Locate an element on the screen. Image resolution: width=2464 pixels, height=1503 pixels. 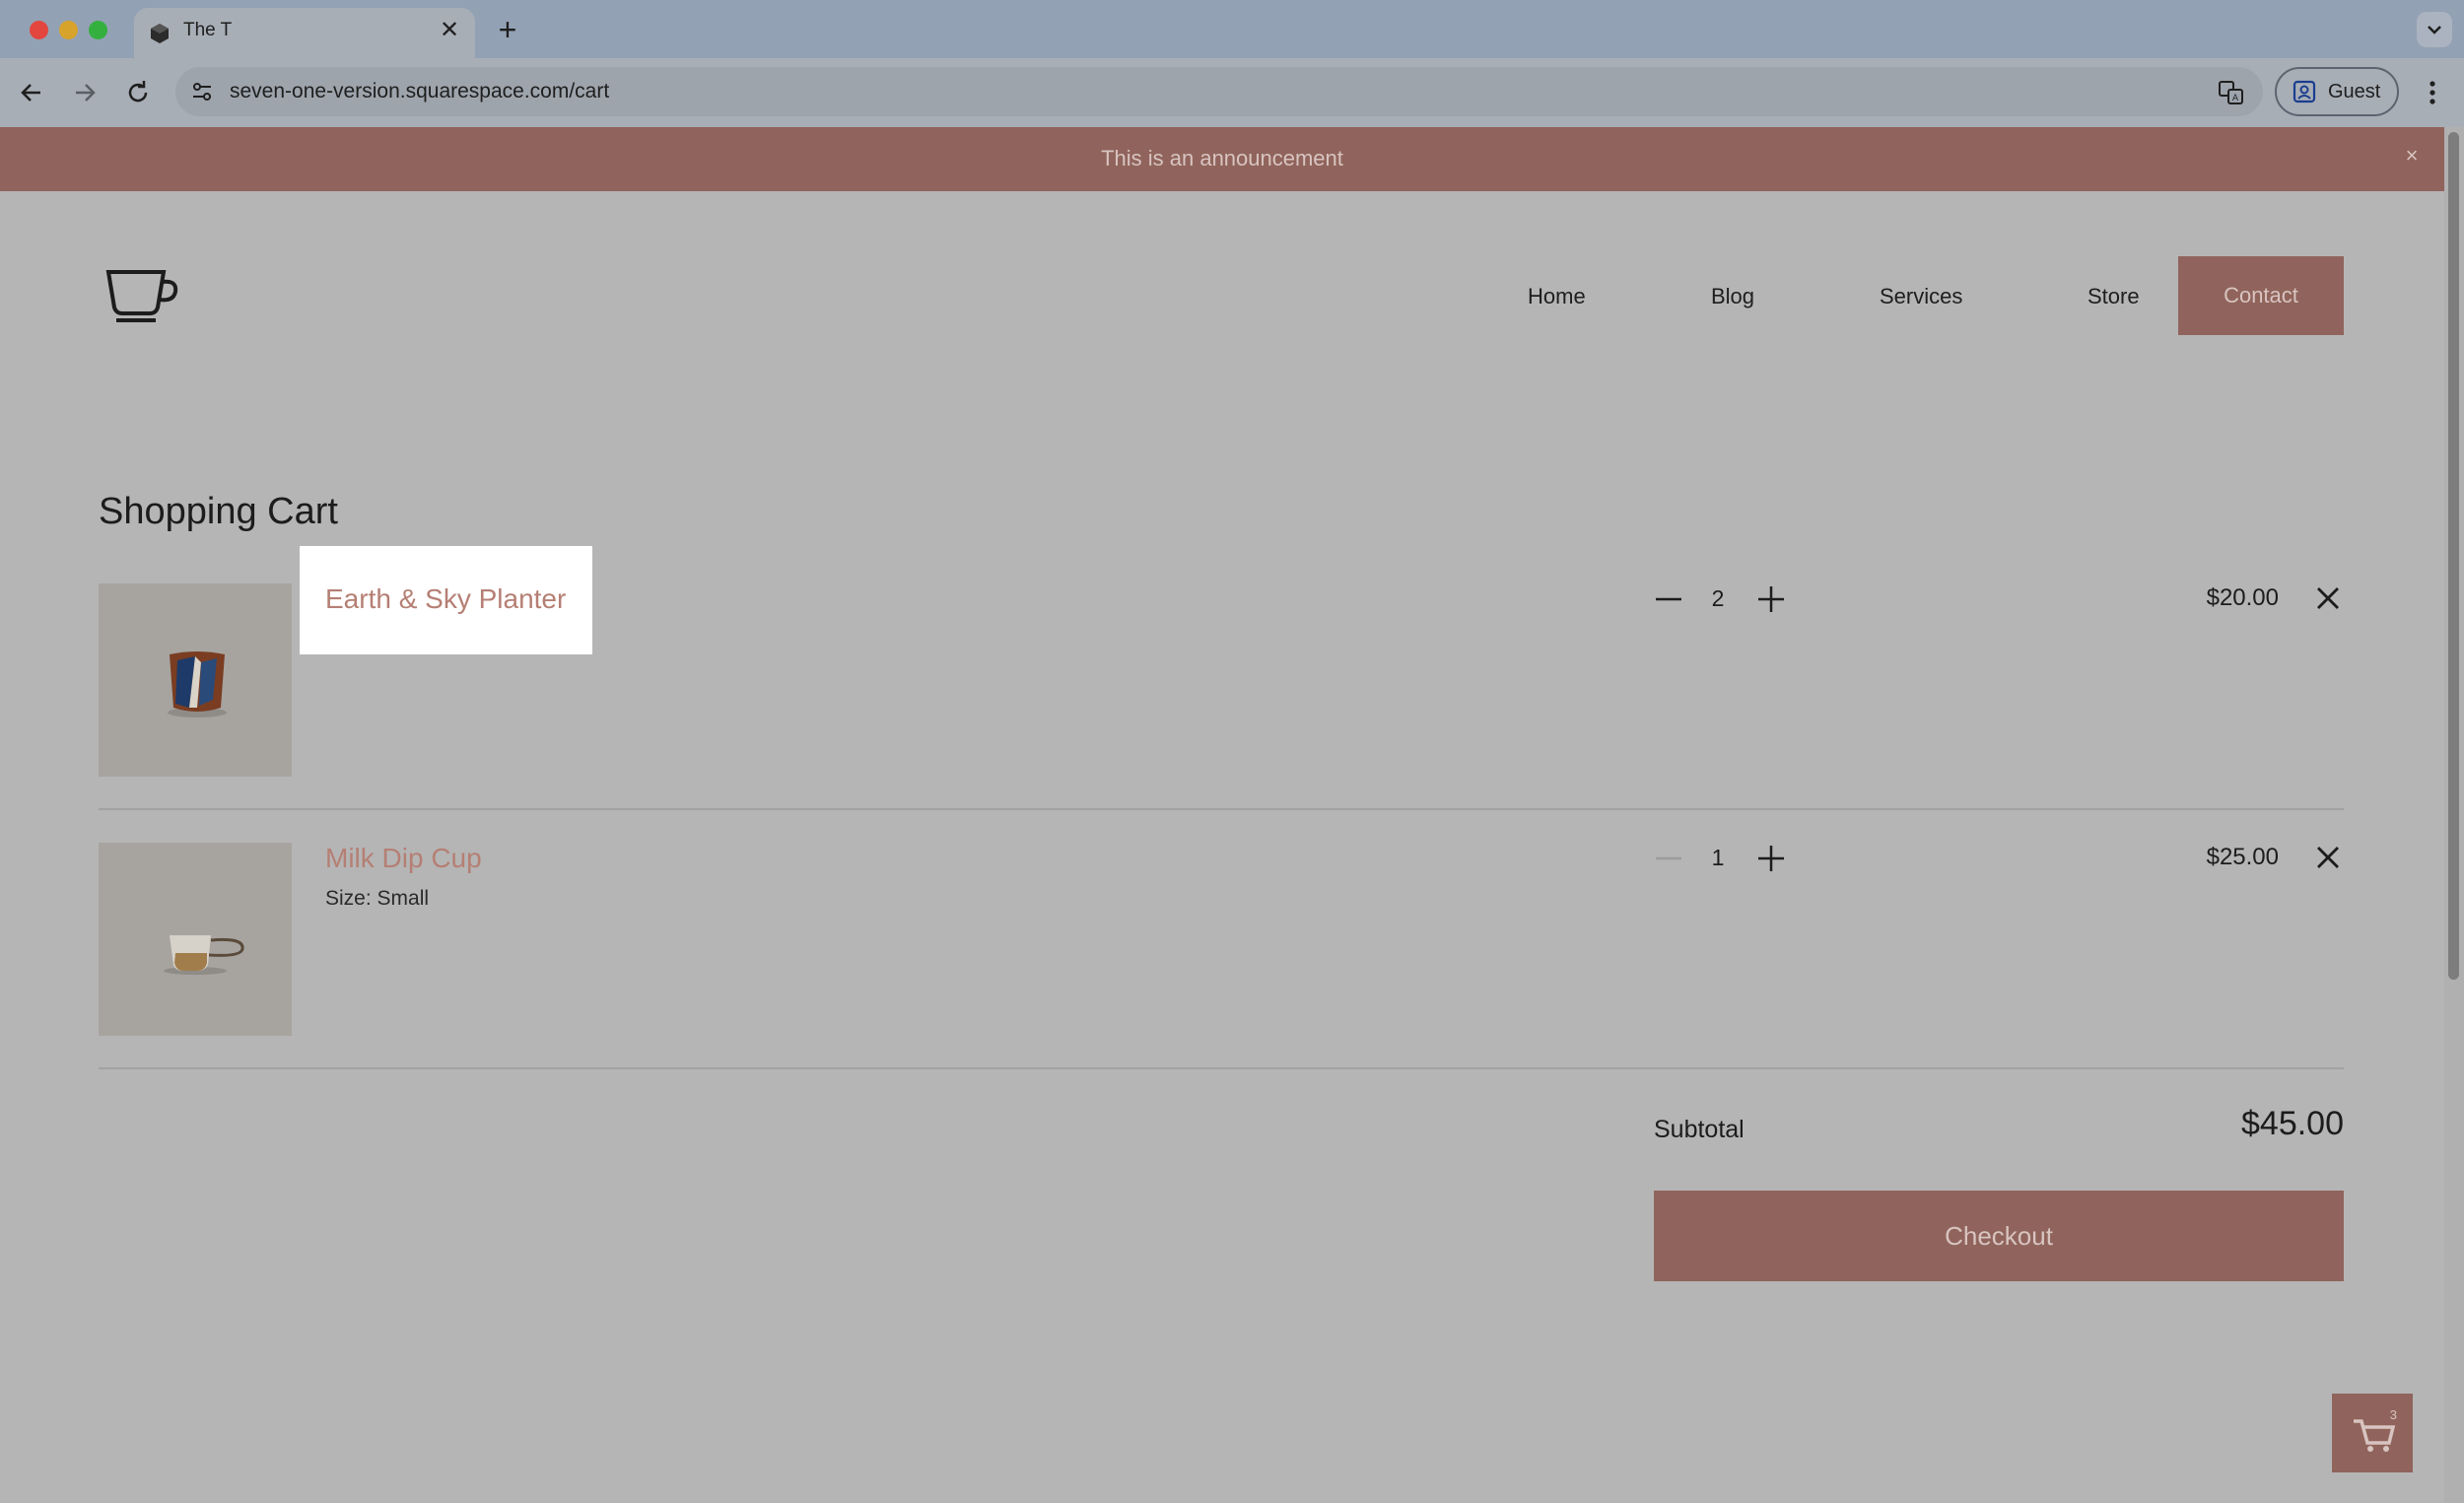
reload-icon is located at coordinates (138, 92).